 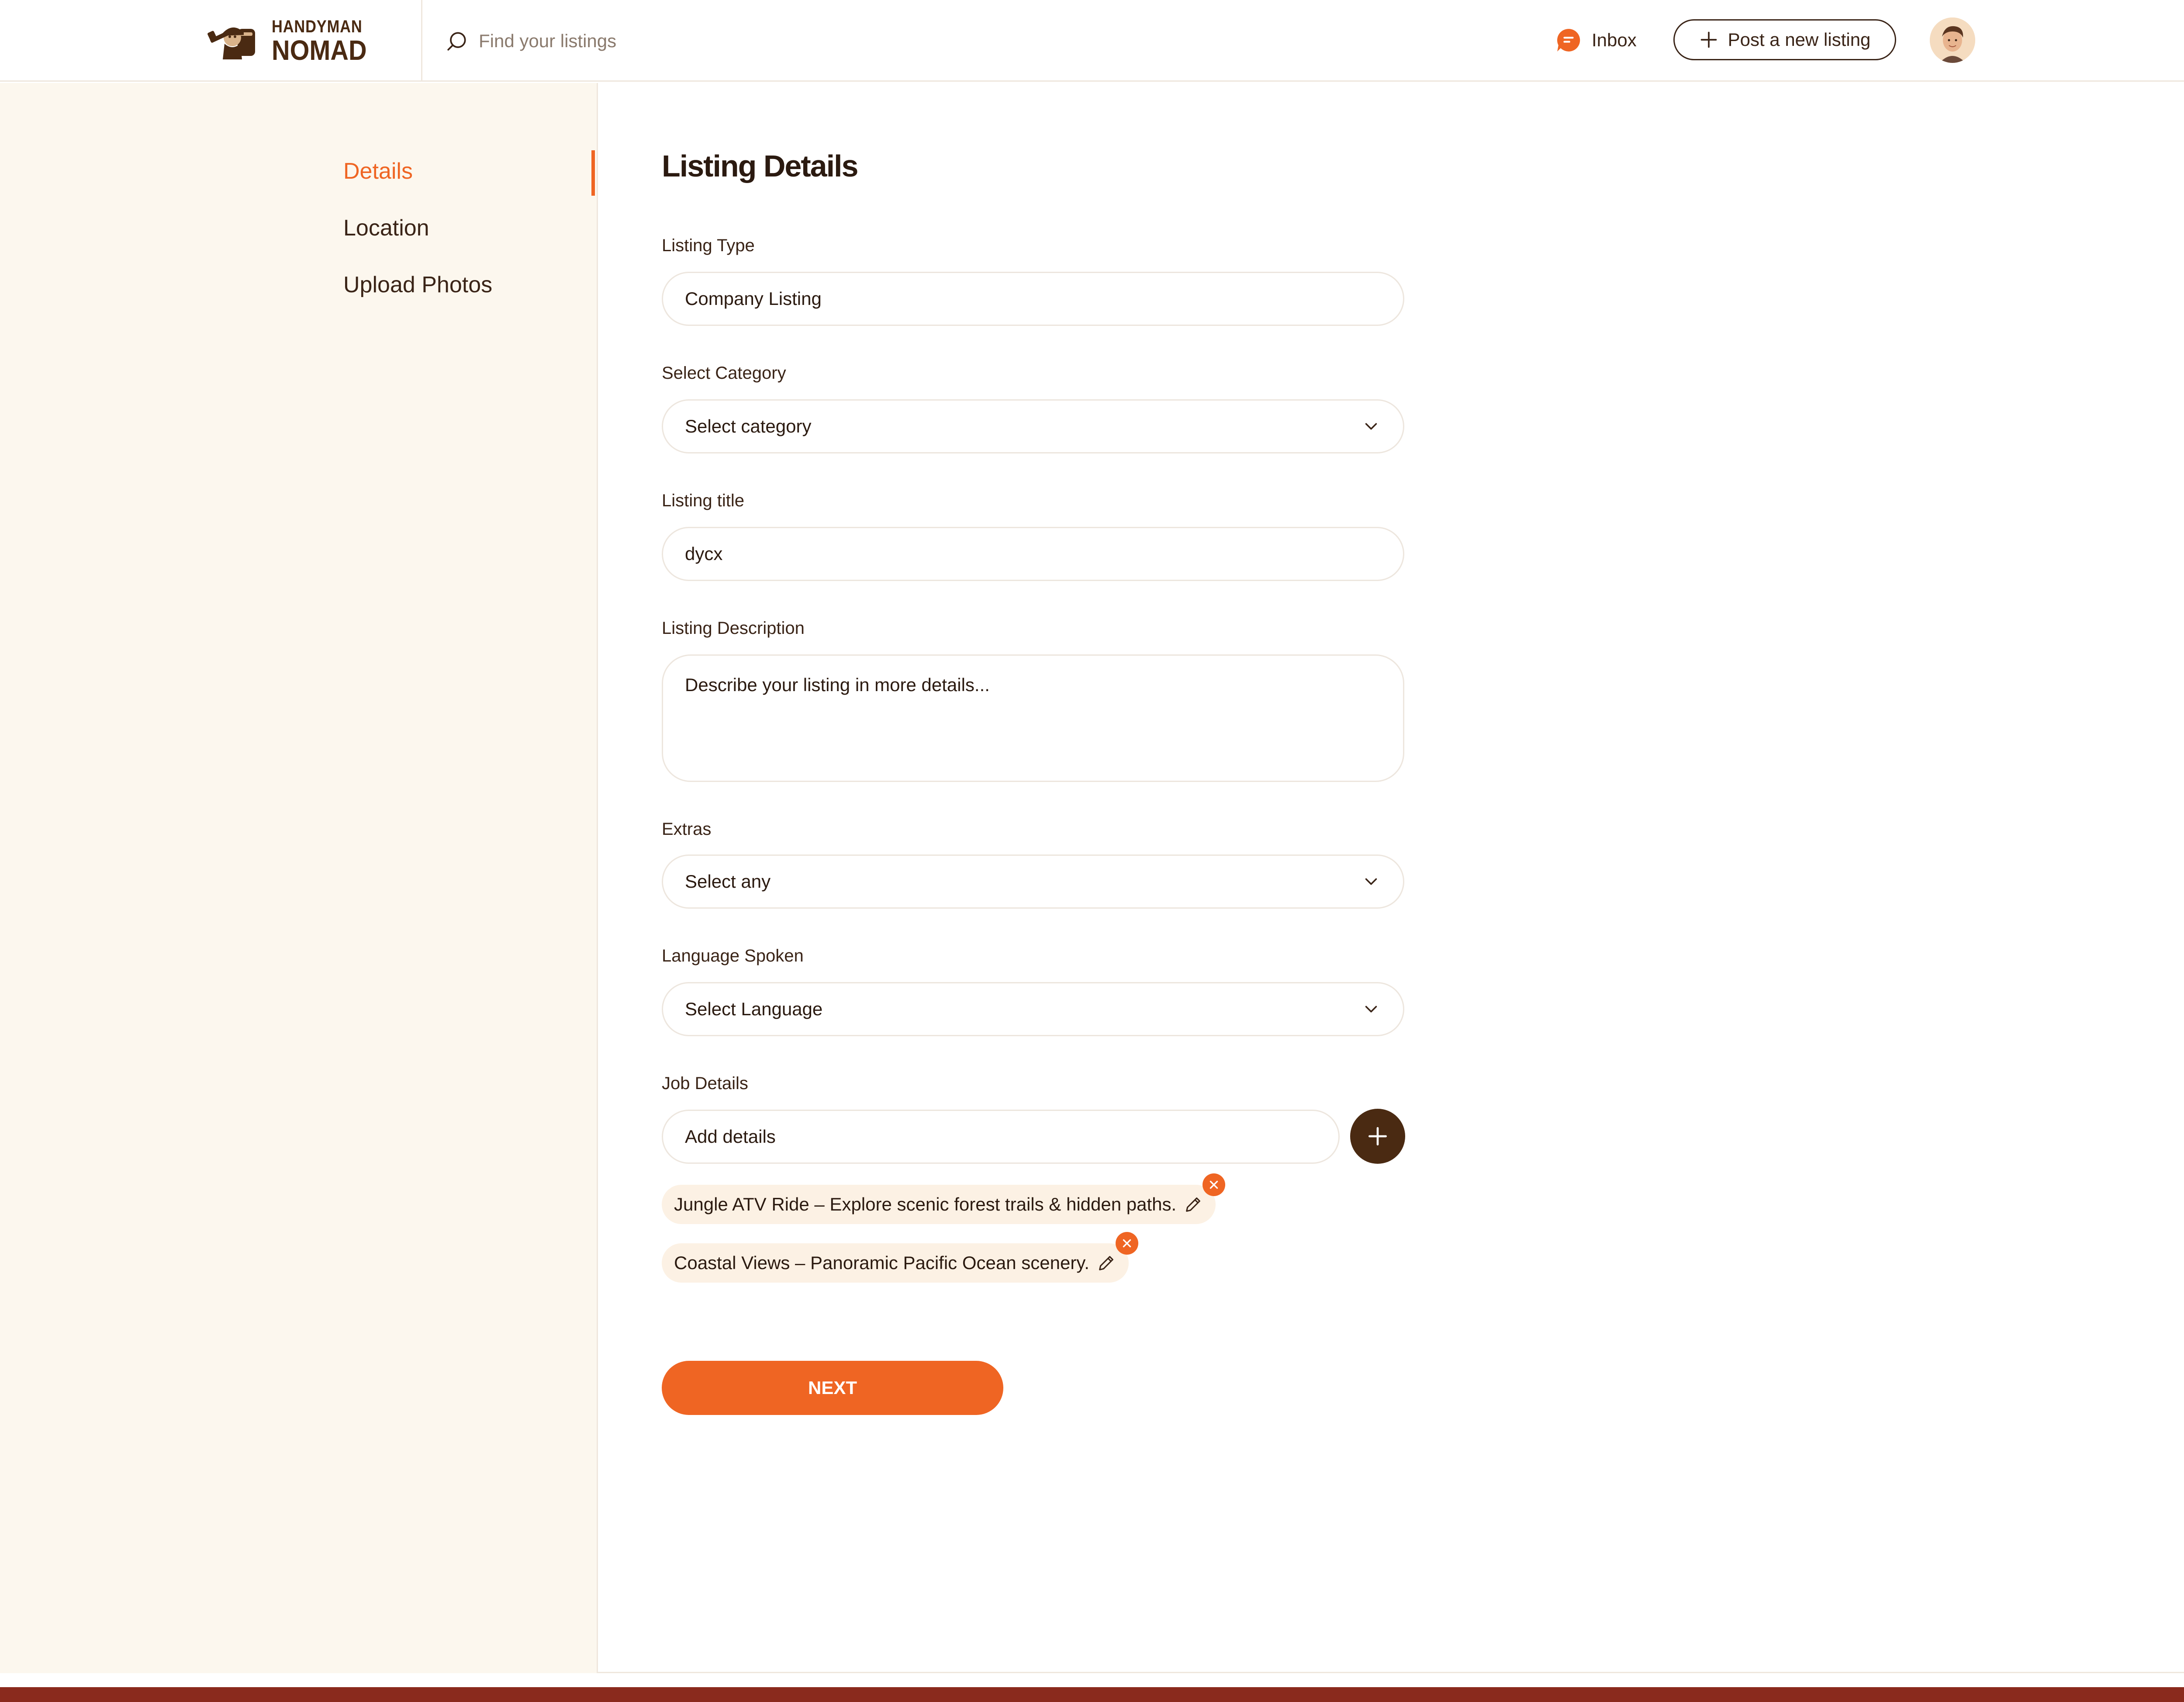 What do you see at coordinates (724, 373) in the screenshot?
I see `category-label: Select Category` at bounding box center [724, 373].